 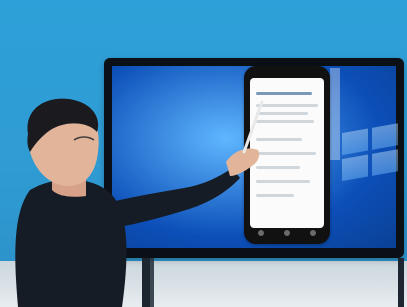 I want to click on phone-home-icon, so click(x=287, y=233).